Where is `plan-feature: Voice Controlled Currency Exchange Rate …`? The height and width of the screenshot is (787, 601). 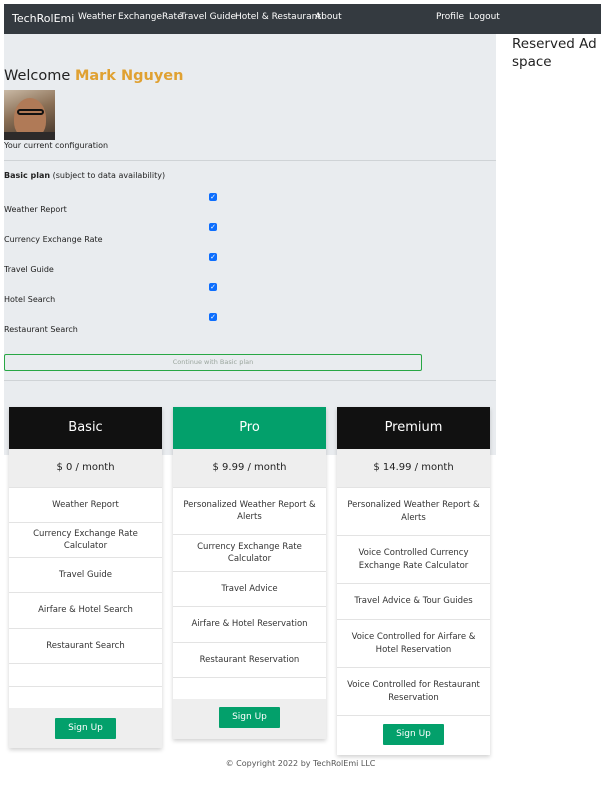 plan-feature: Voice Controlled Currency Exchange Rate … is located at coordinates (413, 559).